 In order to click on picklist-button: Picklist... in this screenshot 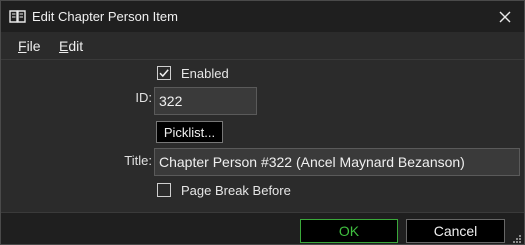, I will do `click(189, 132)`.